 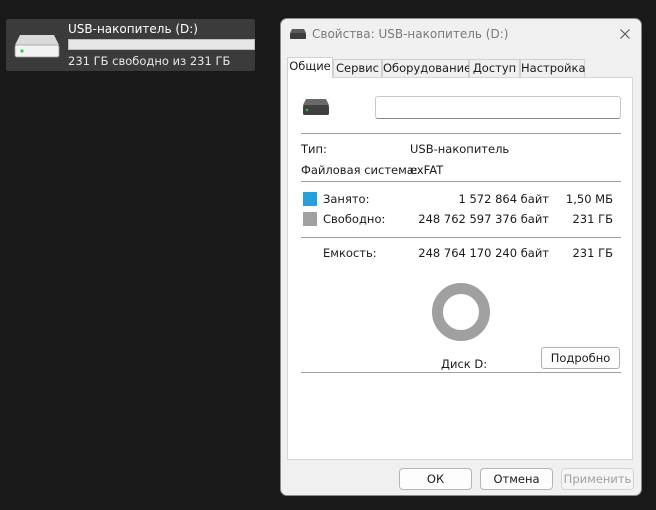 I want to click on dialog-title: Свойства: USB-накопитель (D:), so click(x=410, y=34).